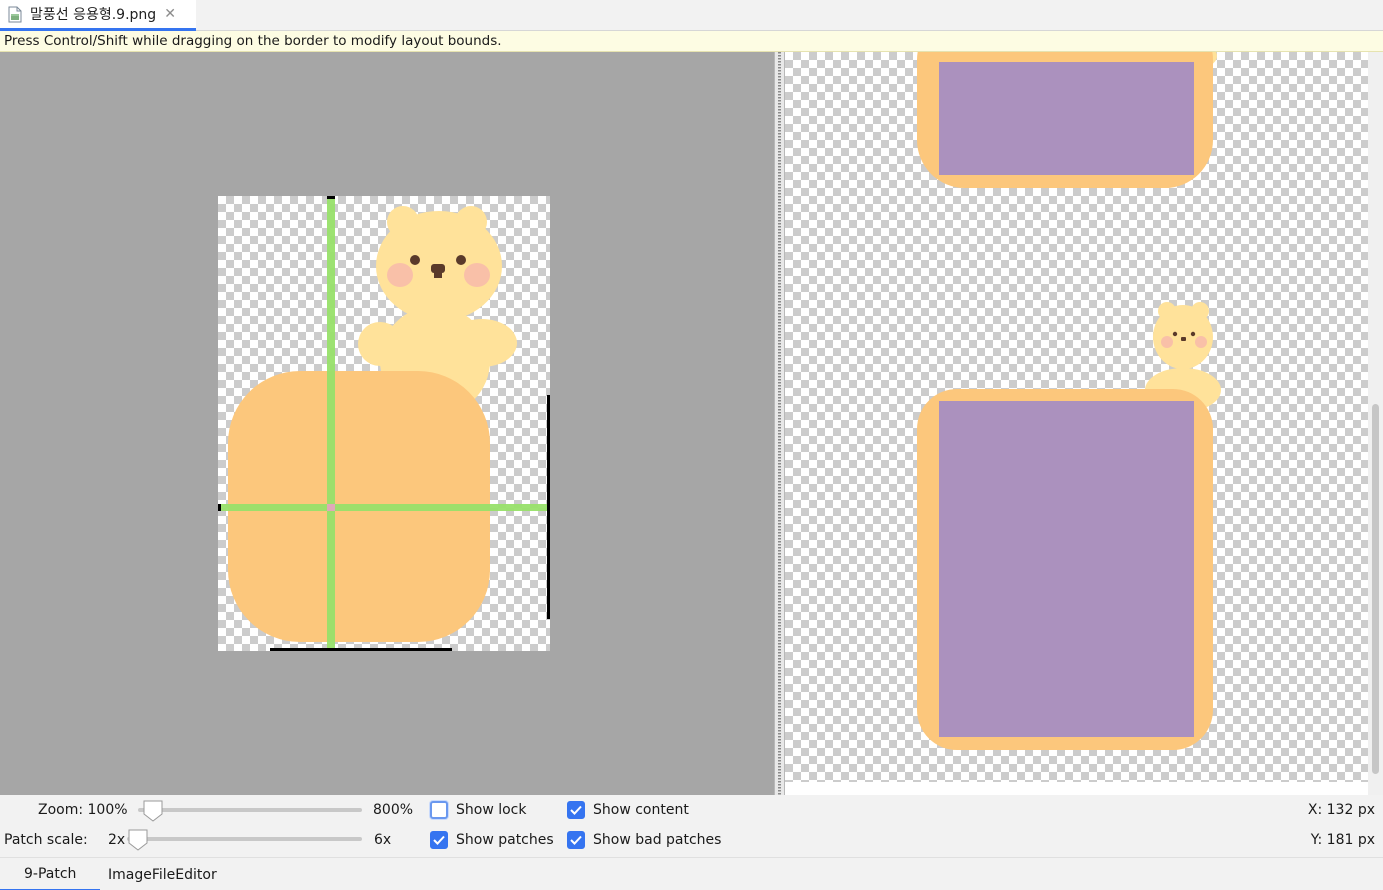 This screenshot has width=1383, height=890. I want to click on editor-mode-tabs: 9-Patch ImageFileEditor, so click(691, 873).